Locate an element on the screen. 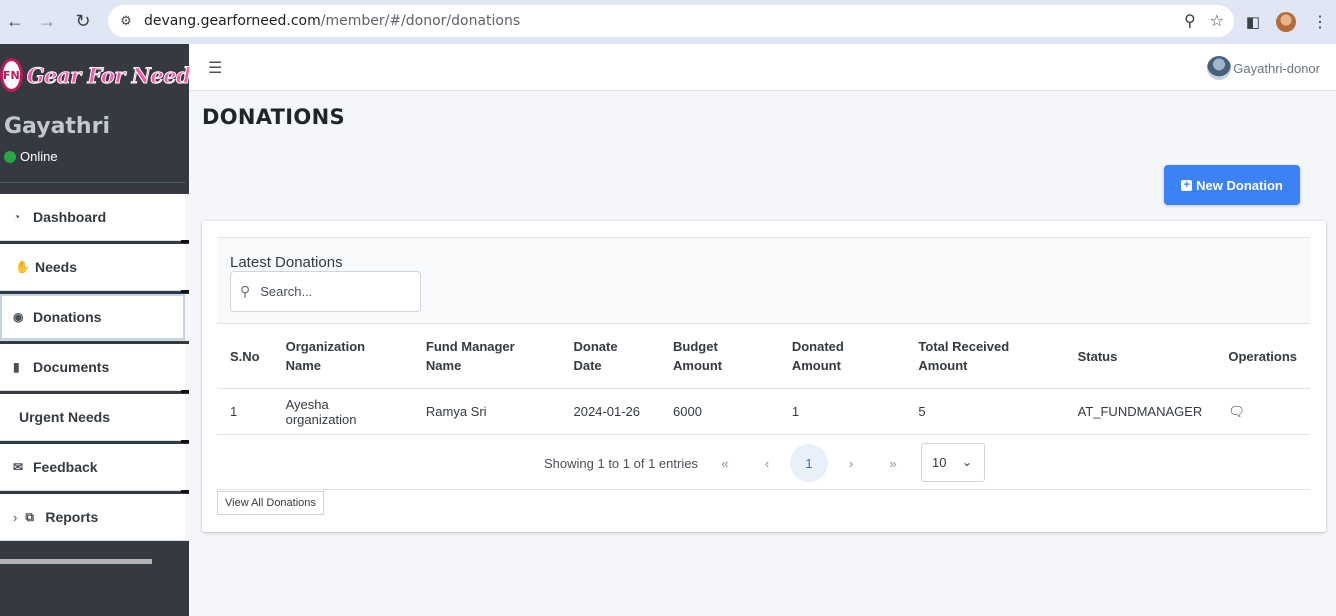 The width and height of the screenshot is (1336, 616). column-header: Total Received Amount is located at coordinates (985, 356).